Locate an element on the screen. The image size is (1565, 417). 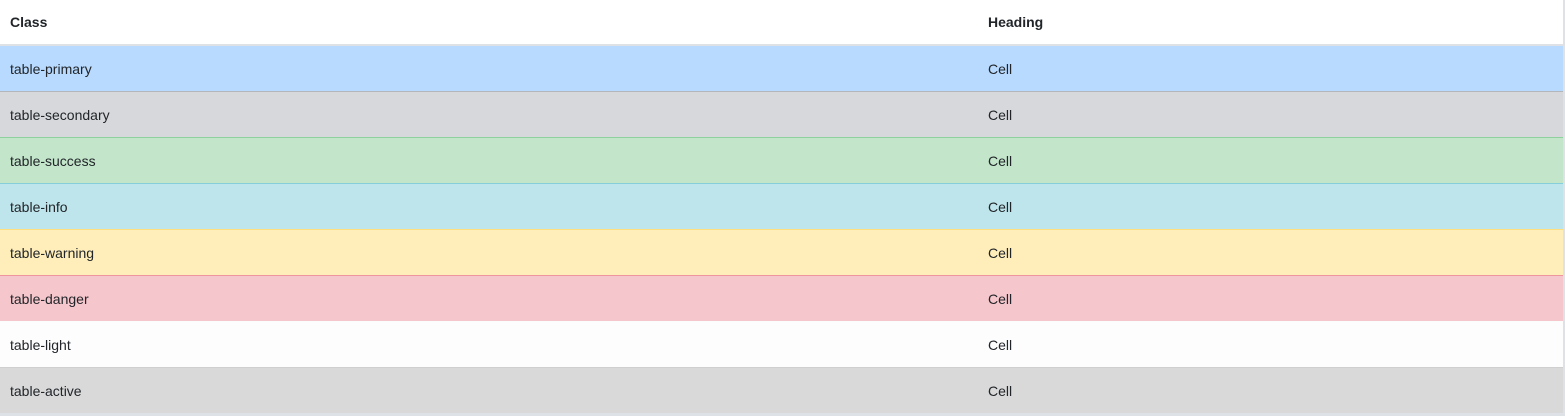
table-row: table-danger Cell is located at coordinates (781, 298).